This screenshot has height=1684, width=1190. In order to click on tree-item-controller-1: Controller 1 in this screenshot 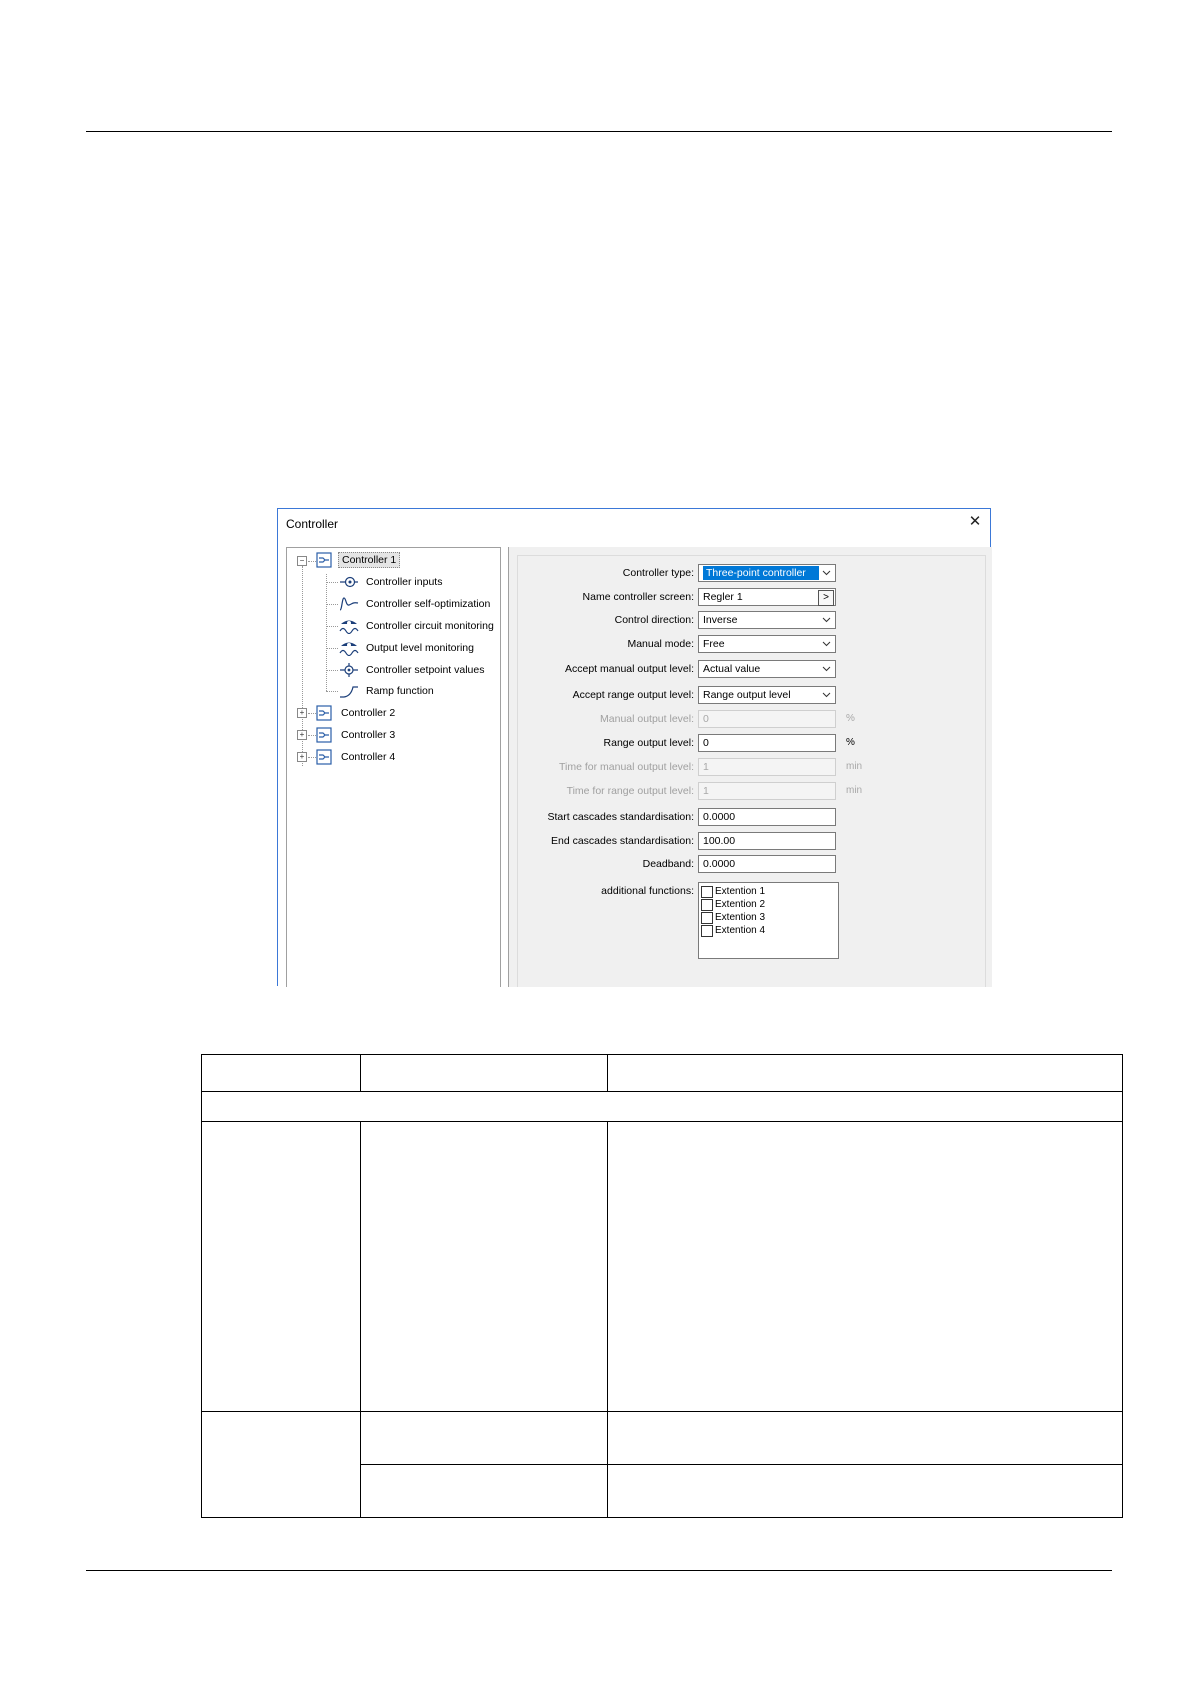, I will do `click(358, 560)`.